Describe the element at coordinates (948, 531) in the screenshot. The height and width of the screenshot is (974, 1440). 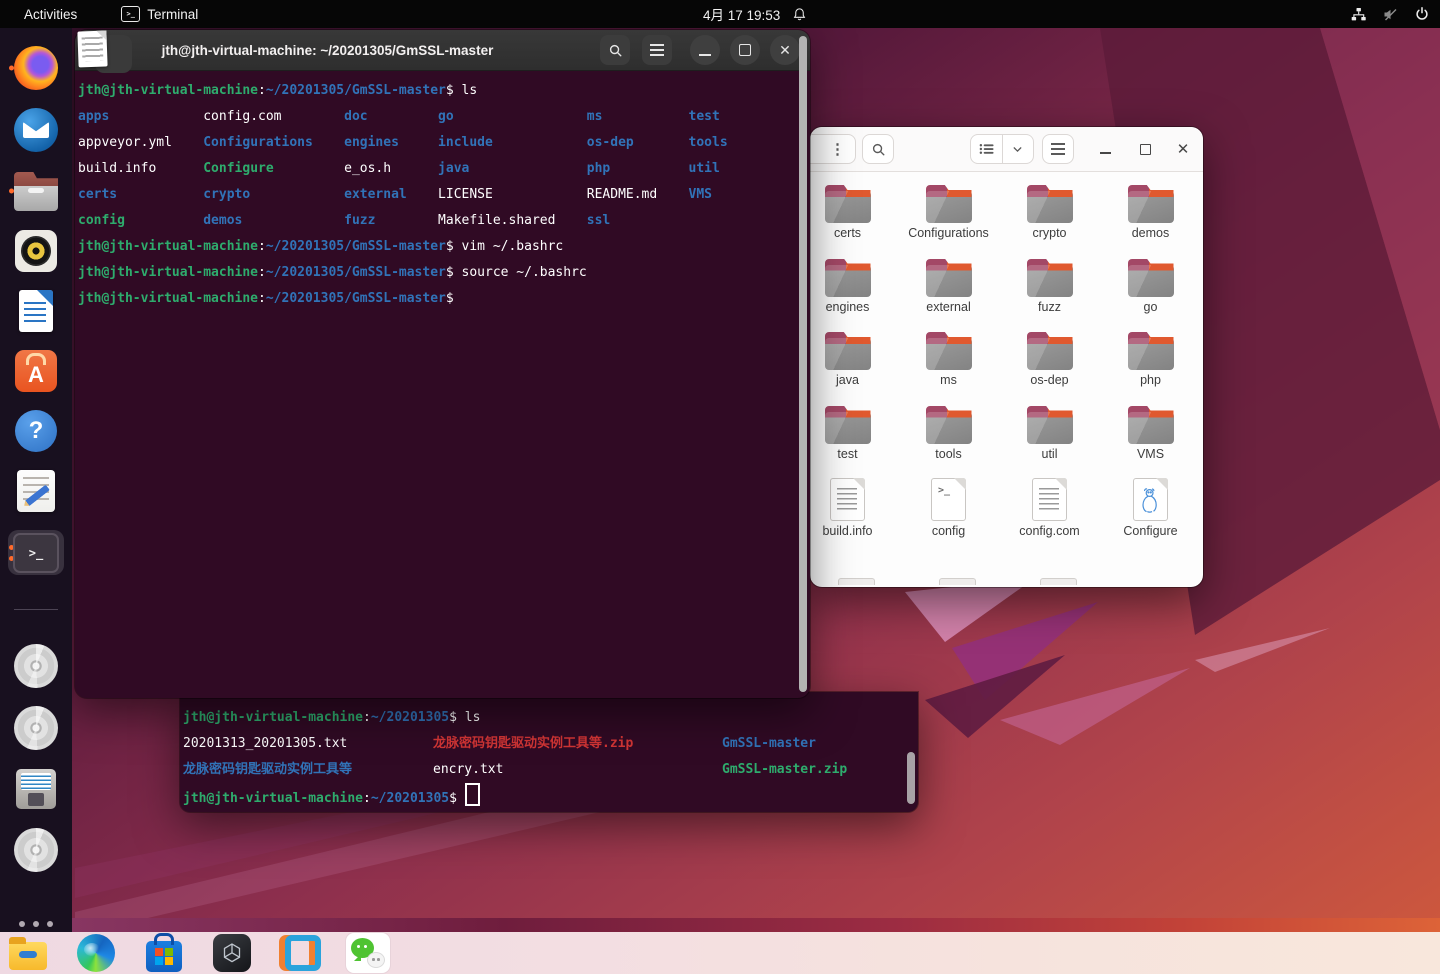
I see `file-item-label: config` at that location.